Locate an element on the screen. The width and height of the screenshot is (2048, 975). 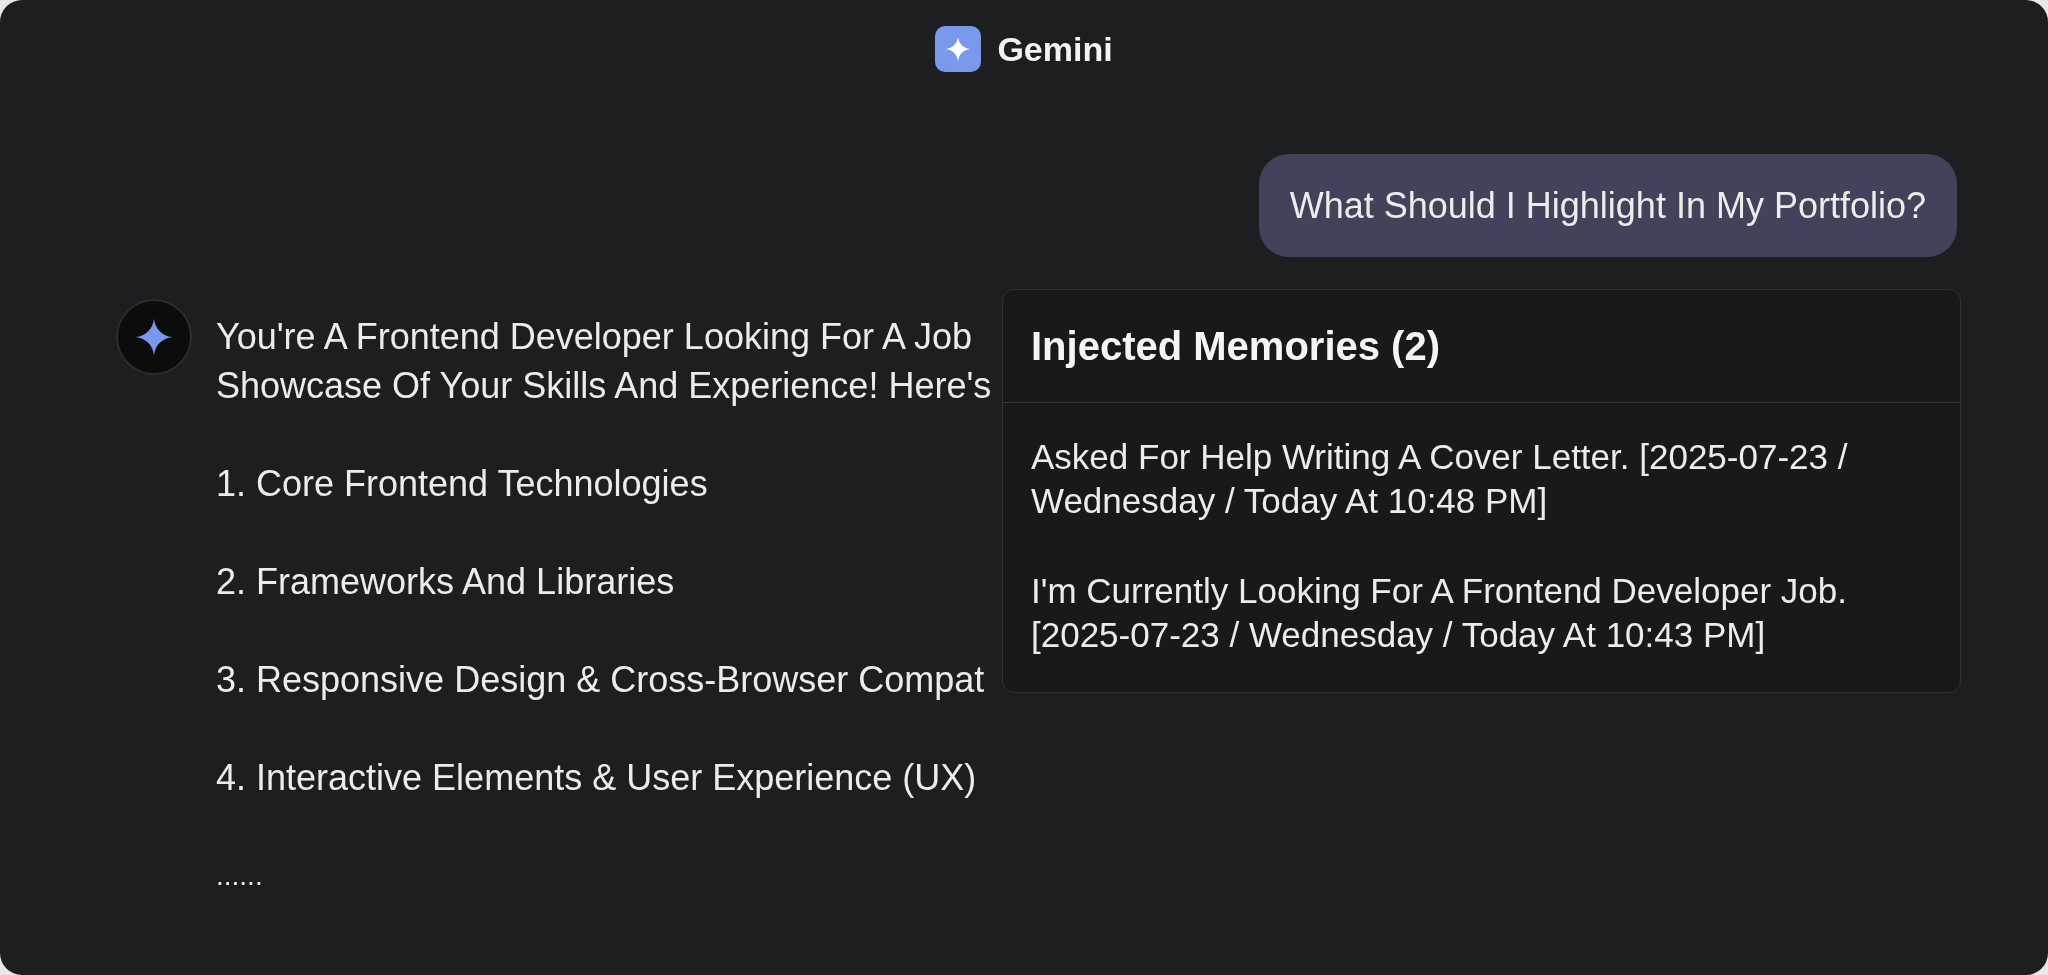
memory-text: Asked For Help Writing A Cover Letter. [2025-07-23 / Wednesday / Today At 10:48 PM] is located at coordinates (1440, 479).